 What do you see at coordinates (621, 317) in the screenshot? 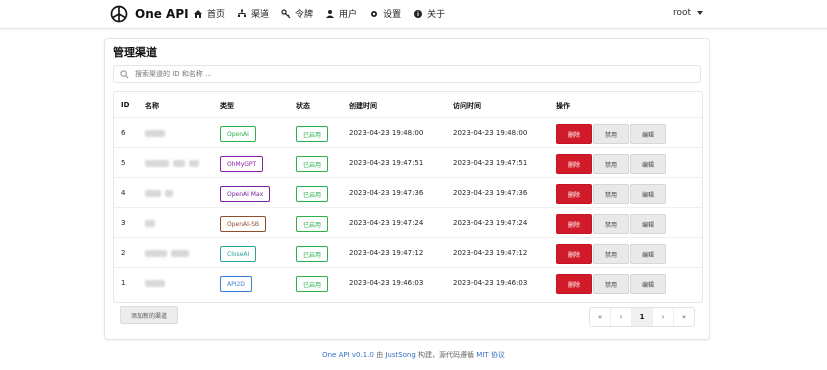
I see `page-prev-button: ‹` at bounding box center [621, 317].